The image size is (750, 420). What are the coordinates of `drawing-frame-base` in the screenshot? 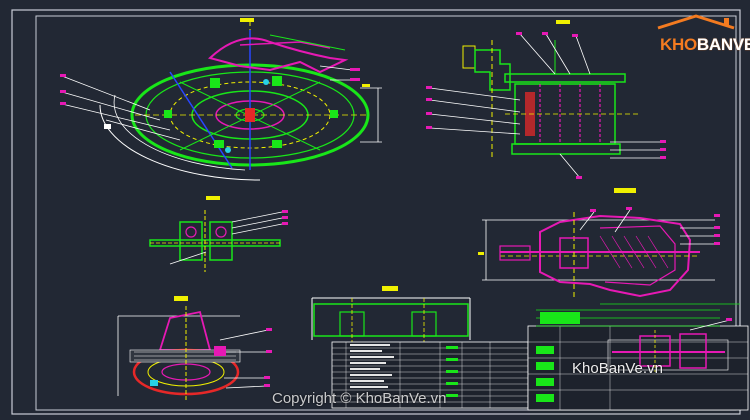 It's located at (391, 315).